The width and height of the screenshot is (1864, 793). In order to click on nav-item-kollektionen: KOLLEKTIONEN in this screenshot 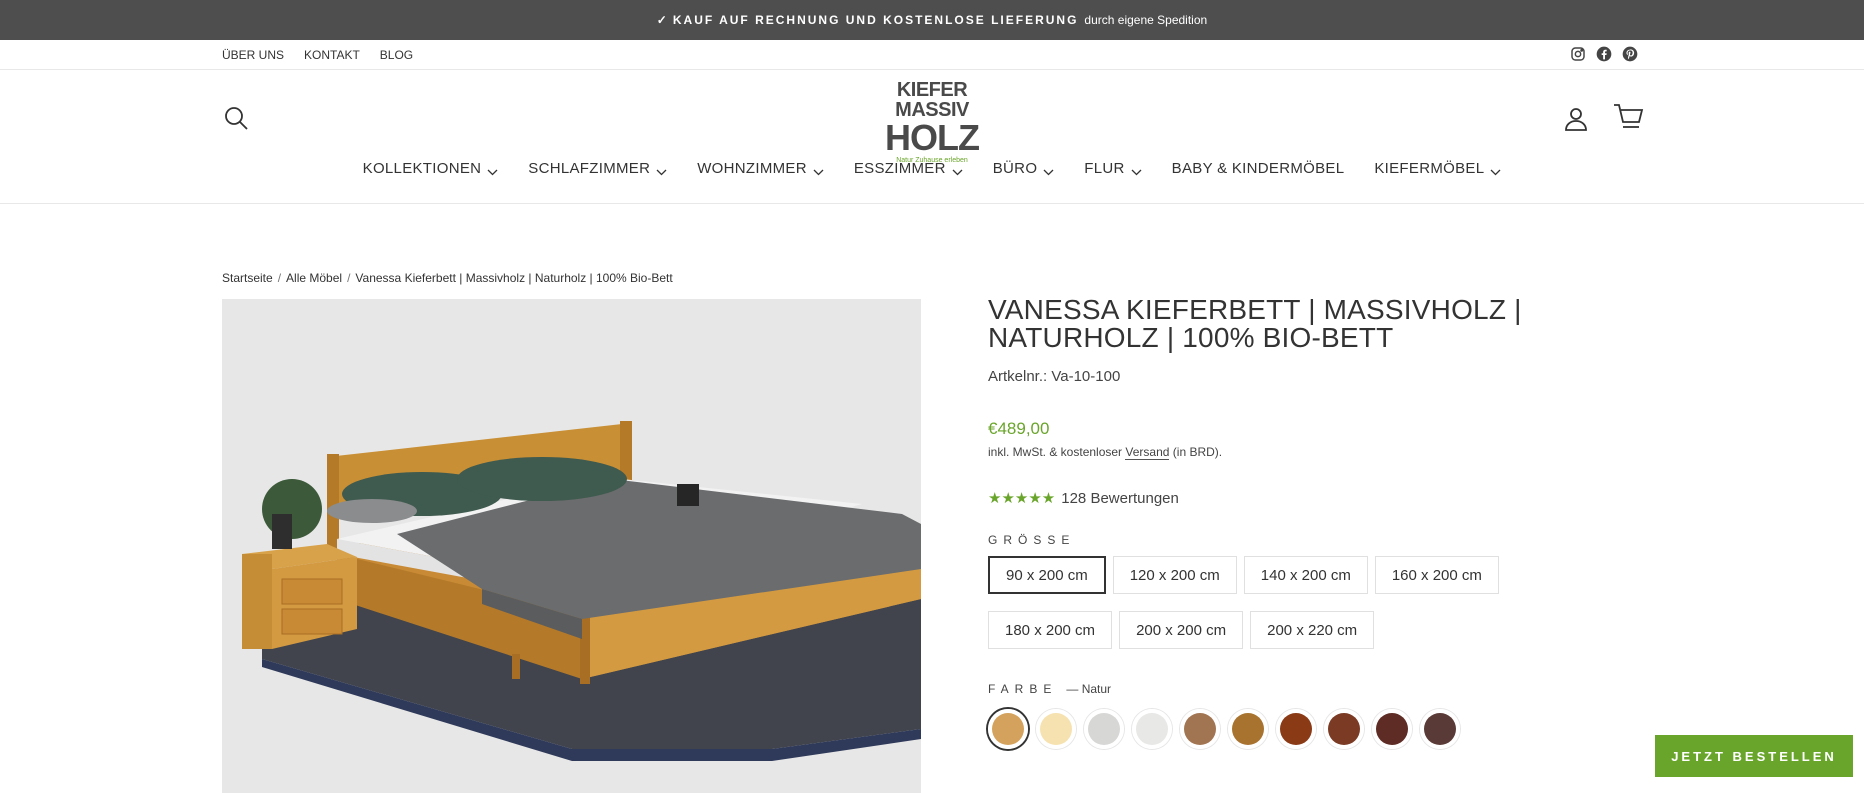, I will do `click(431, 181)`.